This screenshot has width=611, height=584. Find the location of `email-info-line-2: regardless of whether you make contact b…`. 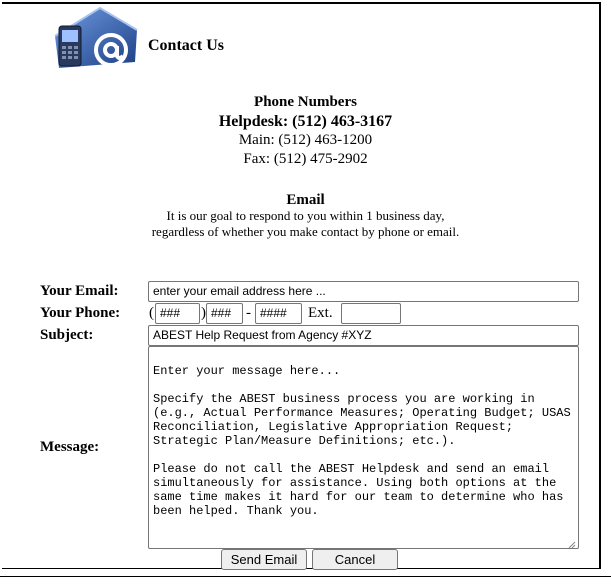

email-info-line-2: regardless of whether you make contact b… is located at coordinates (305, 231).